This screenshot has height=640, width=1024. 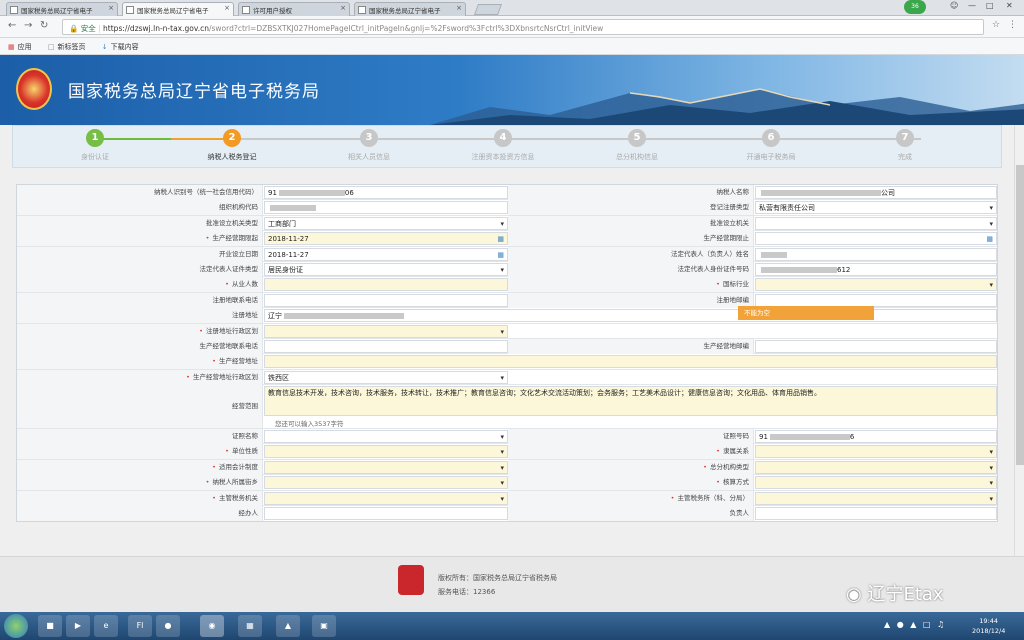 What do you see at coordinates (140, 626) in the screenshot?
I see `flash-icon: Fl` at bounding box center [140, 626].